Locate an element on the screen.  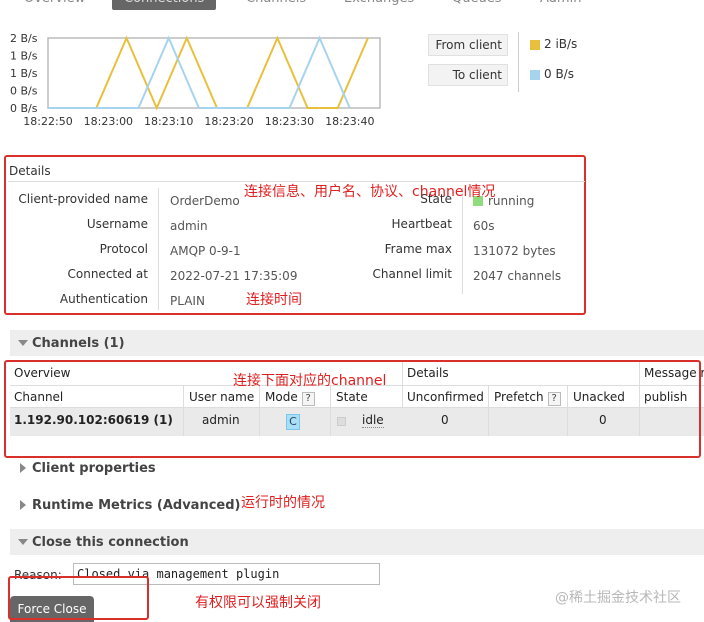
username-label: Username is located at coordinates (117, 224).